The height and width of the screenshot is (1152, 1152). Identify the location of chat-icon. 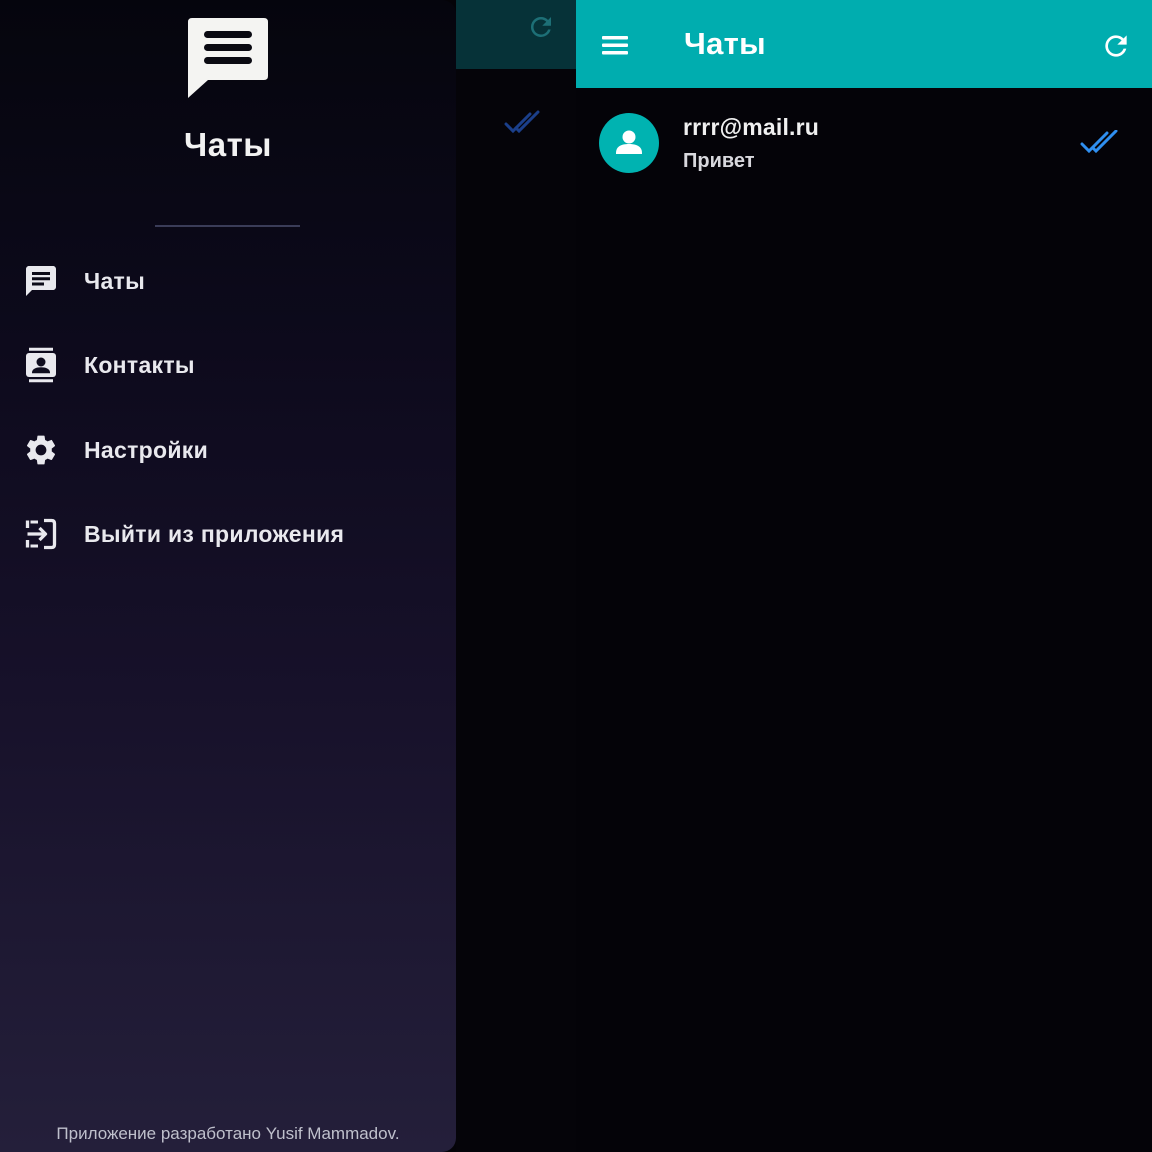
(41, 281).